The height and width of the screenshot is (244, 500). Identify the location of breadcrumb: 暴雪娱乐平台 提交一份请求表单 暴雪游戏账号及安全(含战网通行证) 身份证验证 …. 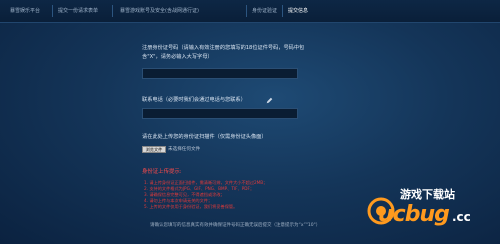
(250, 11).